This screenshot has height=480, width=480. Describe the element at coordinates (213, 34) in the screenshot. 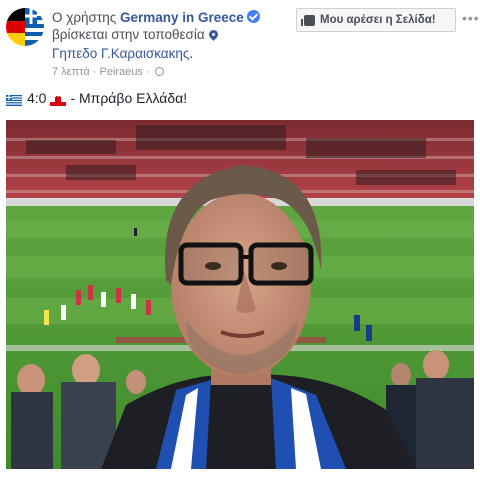

I see `location-pin-icon` at that location.